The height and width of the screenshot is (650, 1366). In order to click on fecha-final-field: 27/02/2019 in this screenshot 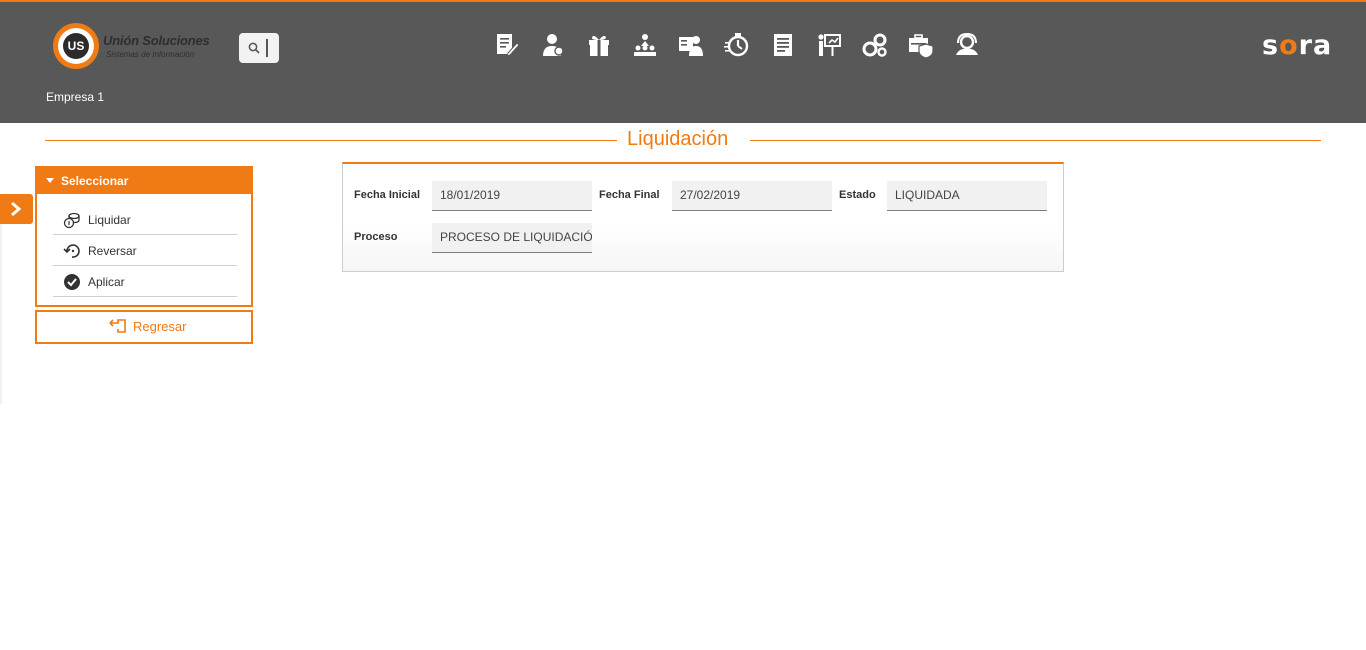, I will do `click(752, 196)`.